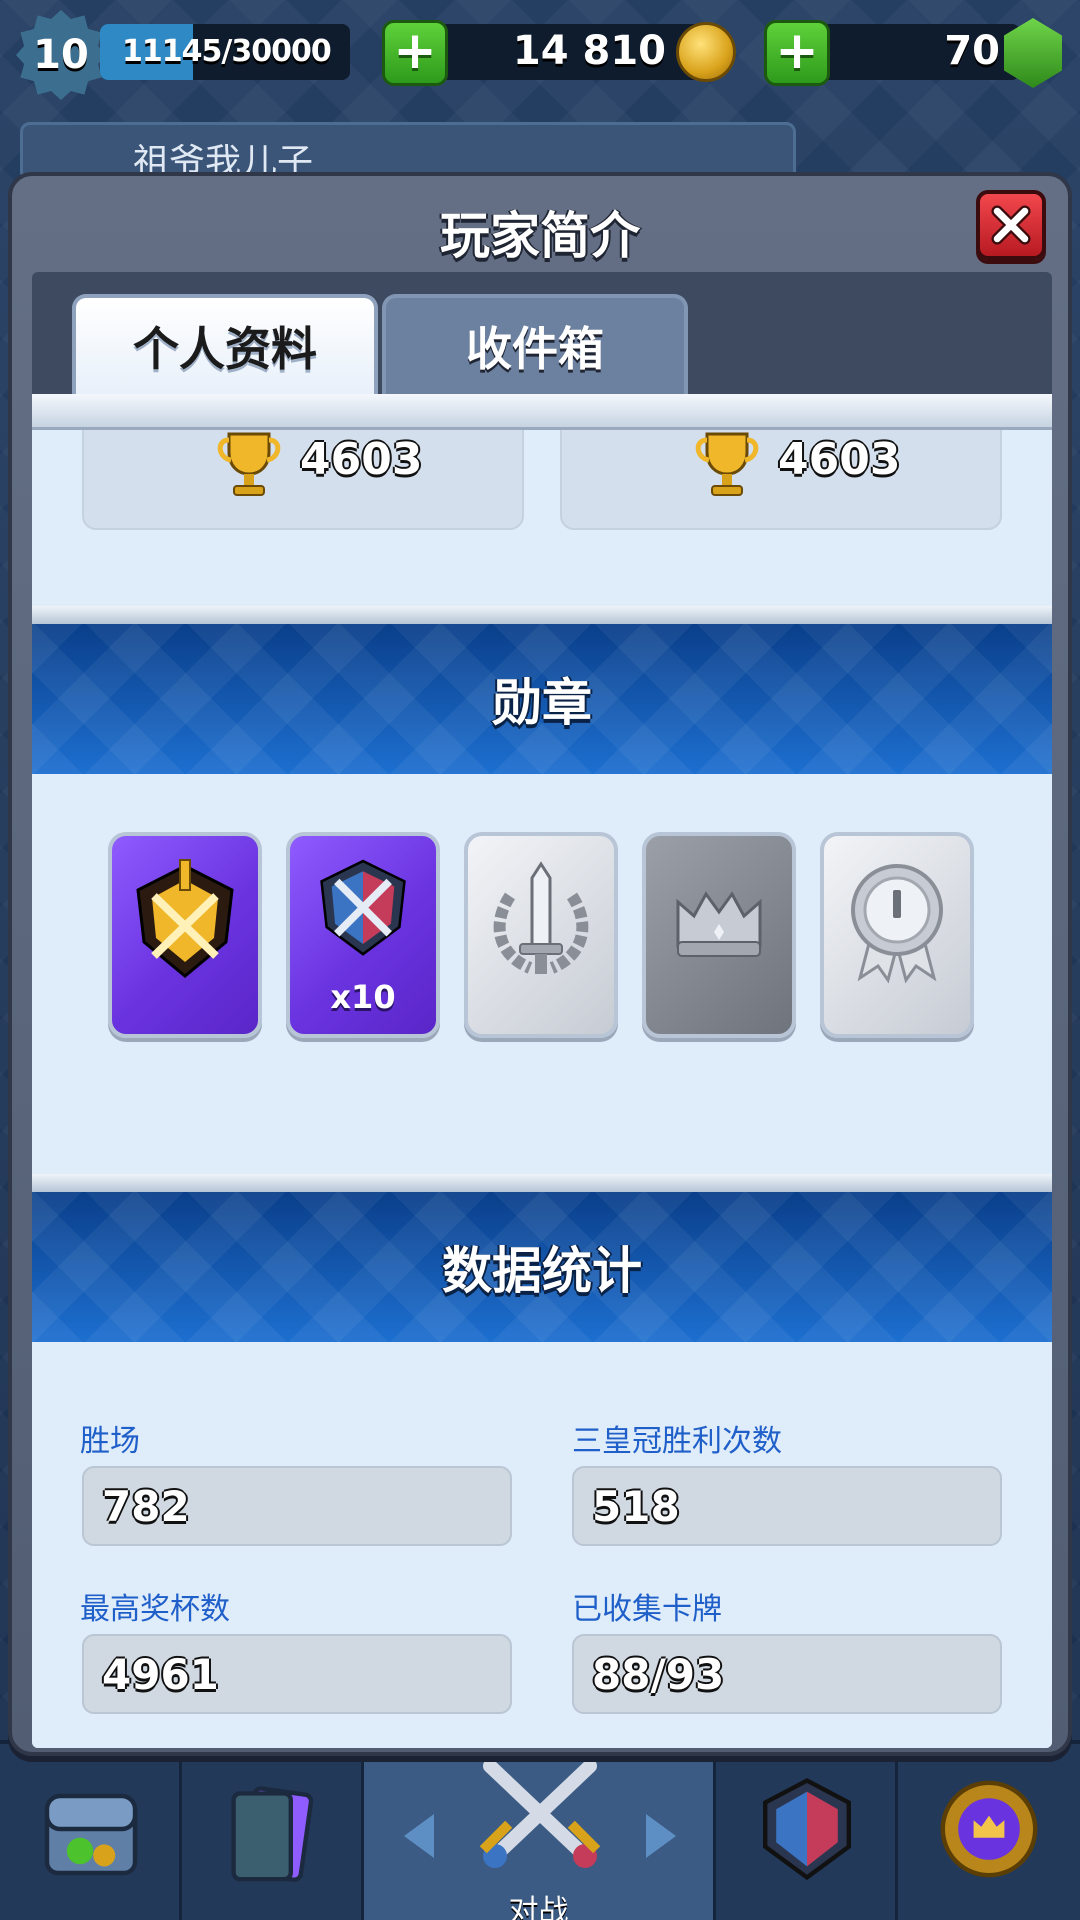 The width and height of the screenshot is (1080, 1920). What do you see at coordinates (185, 918) in the screenshot?
I see `golden-swords-shield-icon` at bounding box center [185, 918].